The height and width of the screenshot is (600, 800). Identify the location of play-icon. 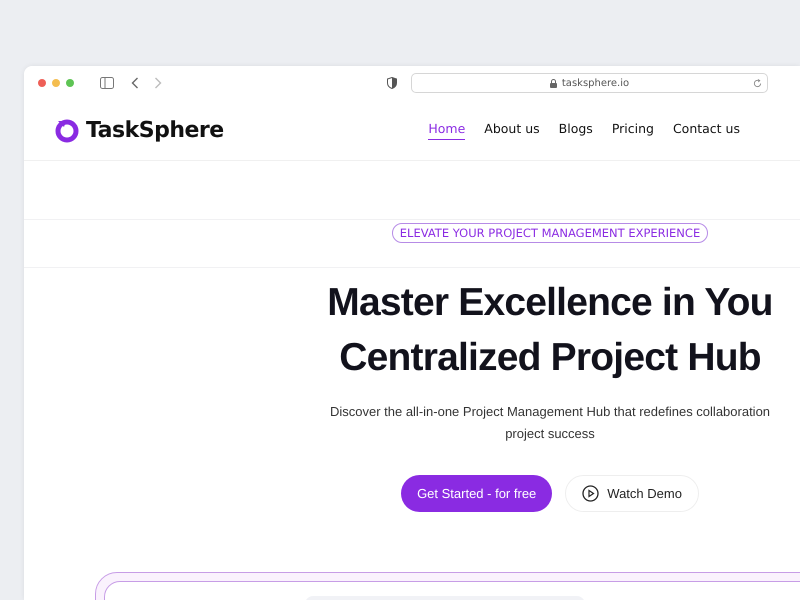
(591, 493).